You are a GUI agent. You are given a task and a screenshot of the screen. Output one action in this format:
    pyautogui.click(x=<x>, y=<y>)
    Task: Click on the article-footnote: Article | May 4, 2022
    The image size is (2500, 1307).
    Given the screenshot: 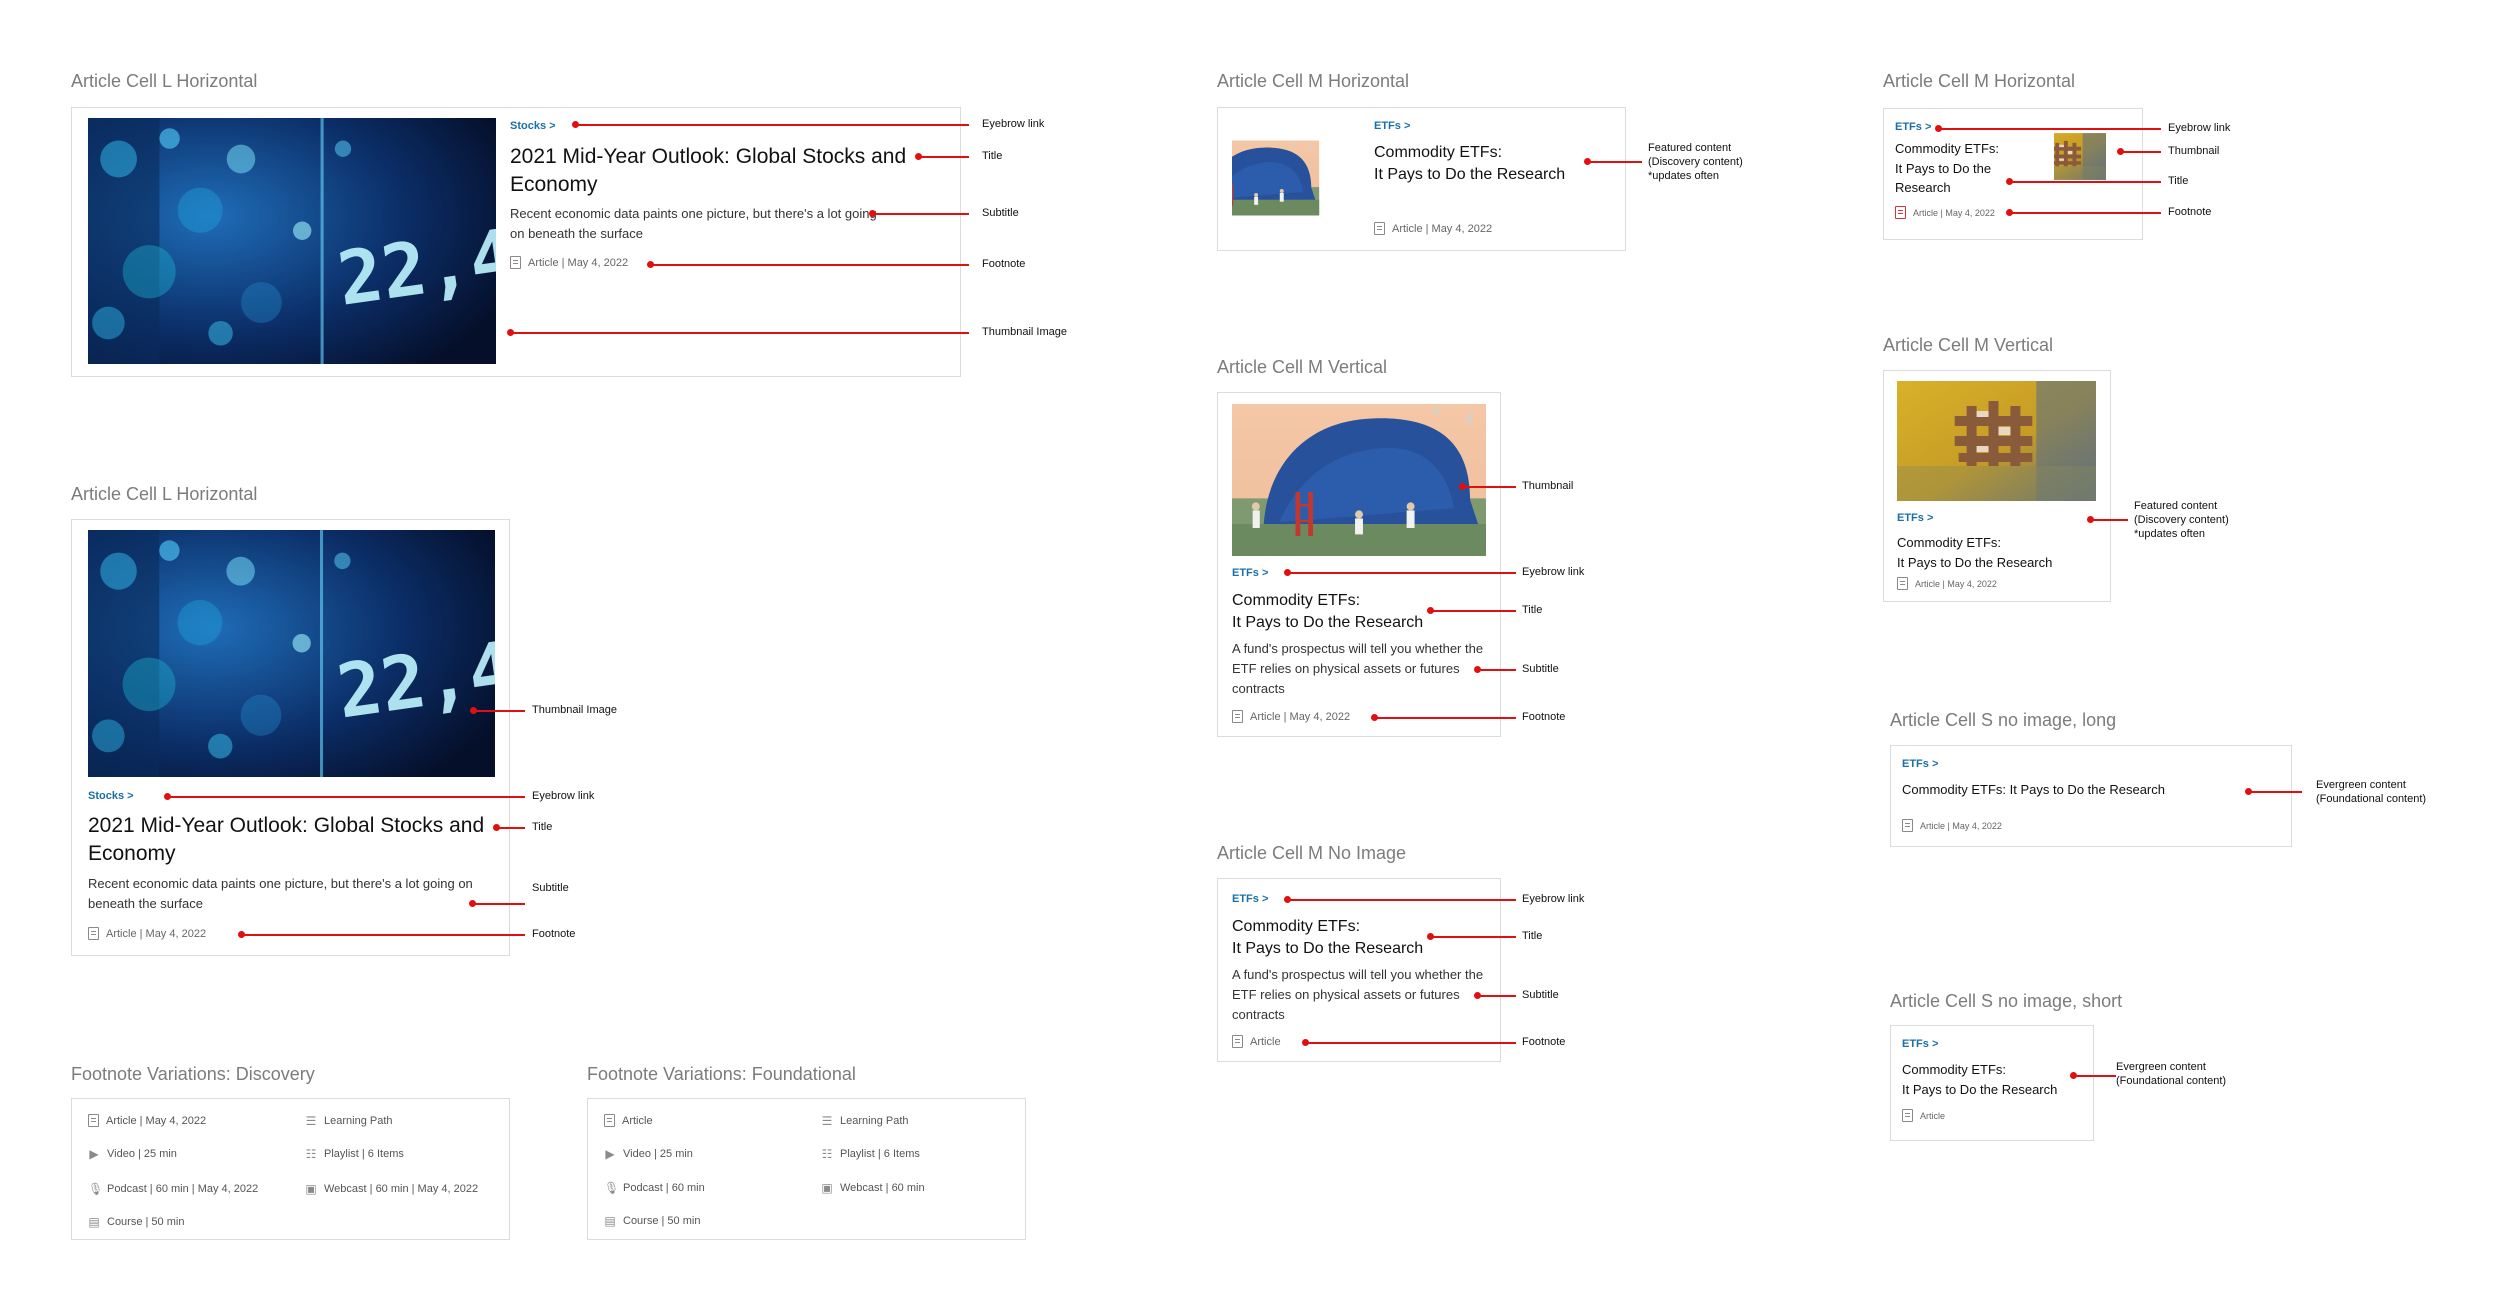 What is the action you would take?
    pyautogui.click(x=1433, y=228)
    